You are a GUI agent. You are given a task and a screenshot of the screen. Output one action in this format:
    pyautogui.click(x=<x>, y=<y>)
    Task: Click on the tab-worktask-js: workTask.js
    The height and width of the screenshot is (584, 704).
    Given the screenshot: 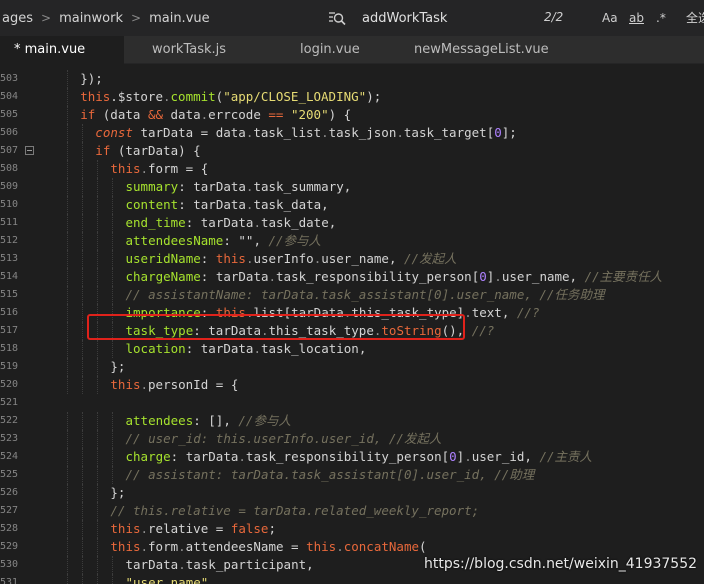 What is the action you would take?
    pyautogui.click(x=189, y=50)
    